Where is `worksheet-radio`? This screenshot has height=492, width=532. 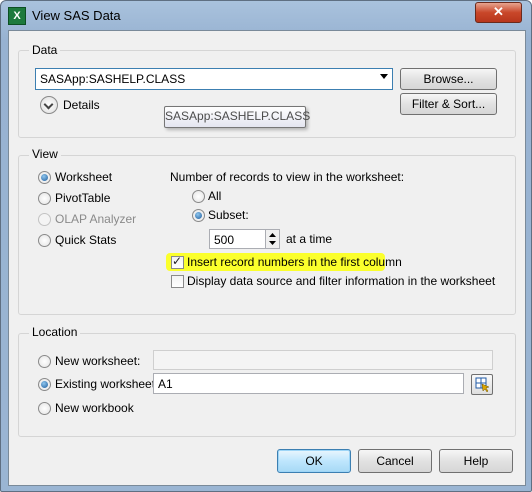 worksheet-radio is located at coordinates (44, 177).